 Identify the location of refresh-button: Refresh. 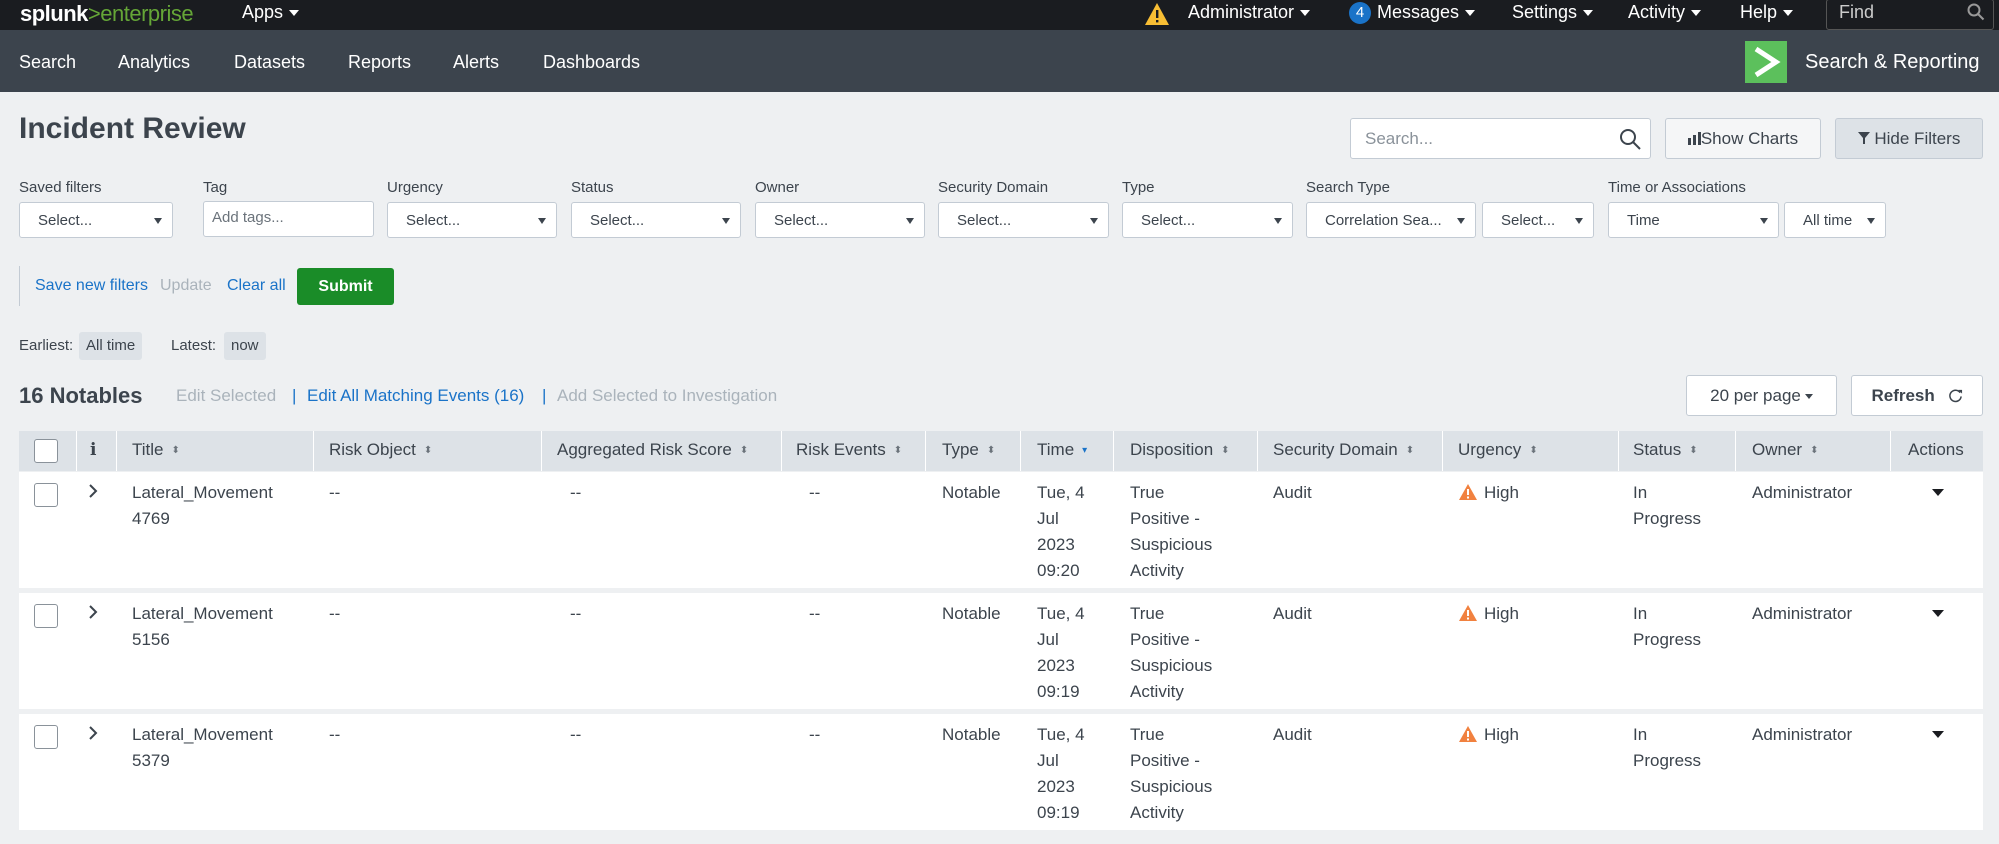
(1917, 395).